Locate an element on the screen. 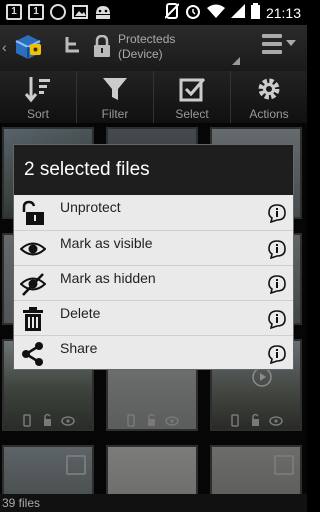 This screenshot has width=320, height=512. select-checkbox-icon is located at coordinates (192, 90).